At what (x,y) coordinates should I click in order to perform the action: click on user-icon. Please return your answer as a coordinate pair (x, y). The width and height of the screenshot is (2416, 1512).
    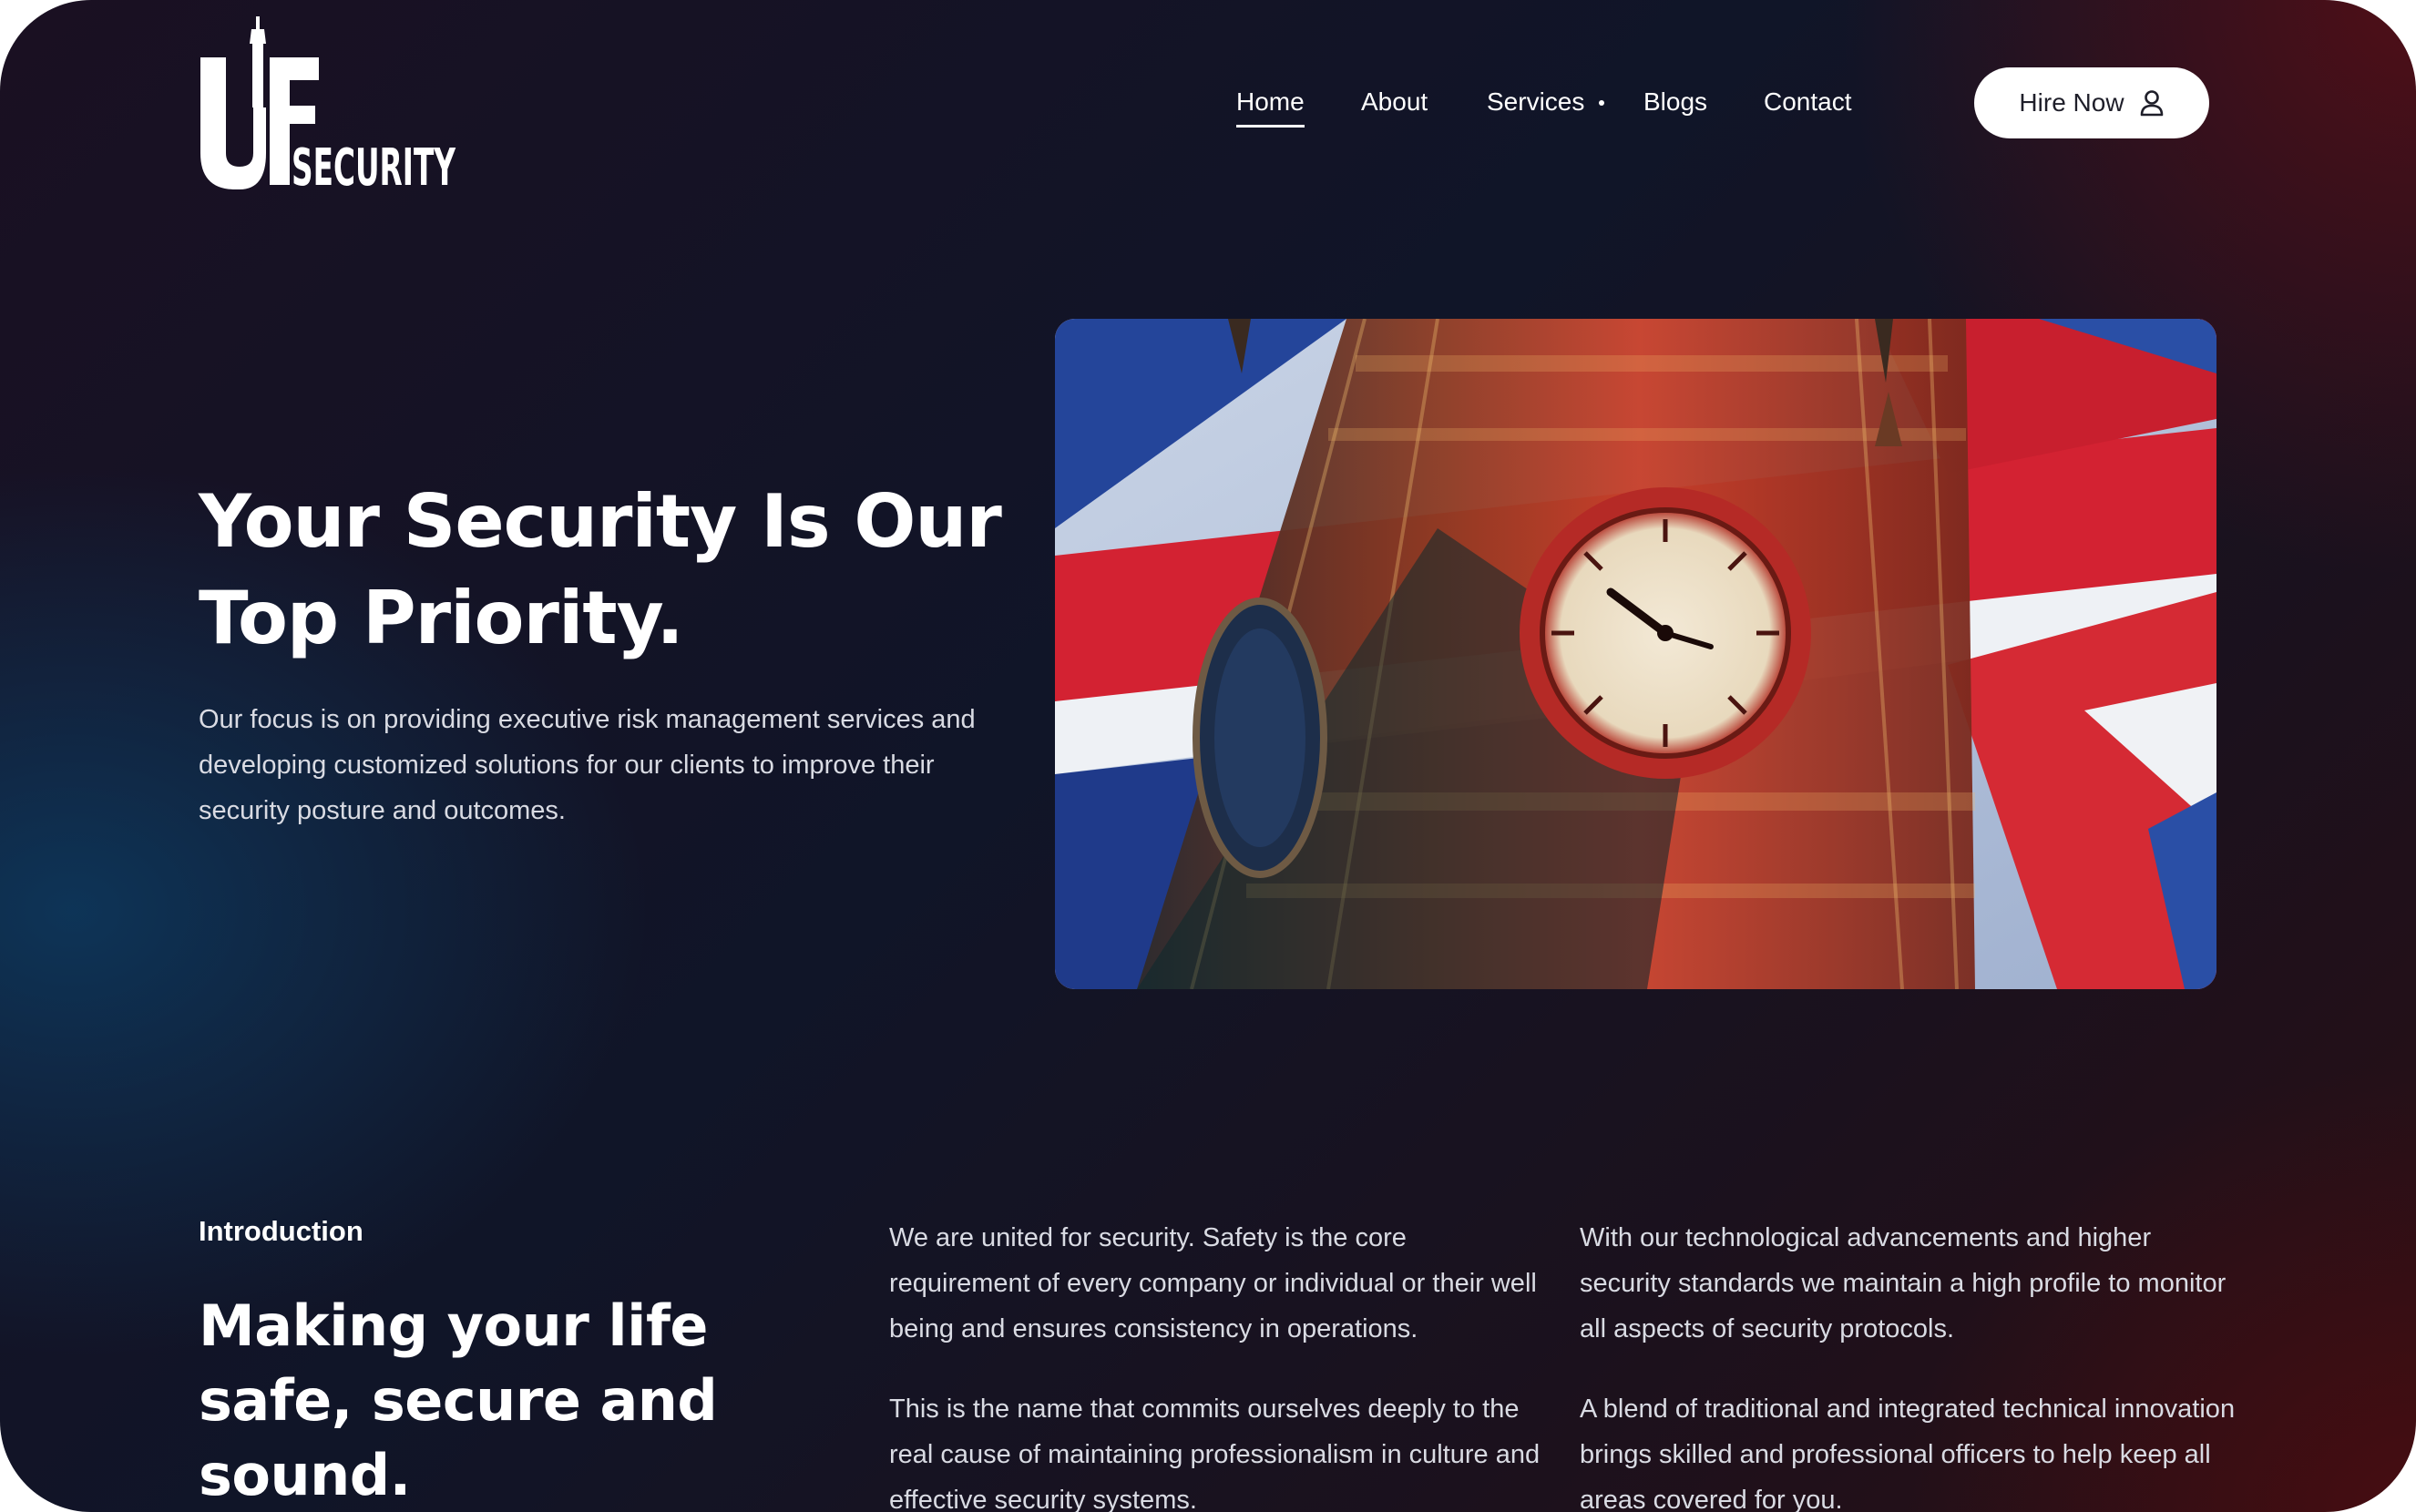
    Looking at the image, I should click on (2152, 103).